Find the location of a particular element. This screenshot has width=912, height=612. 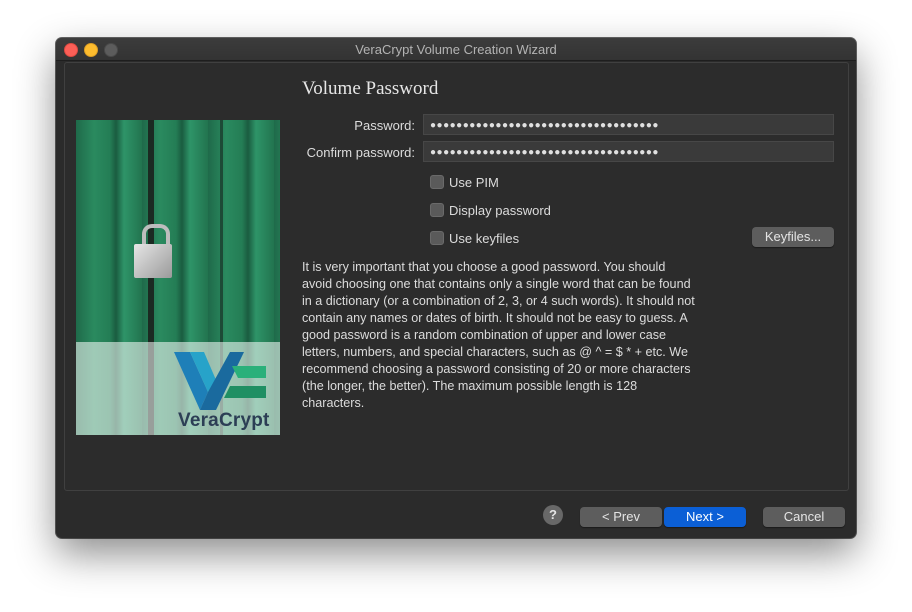

use-keyfiles-checkbox is located at coordinates (437, 238).